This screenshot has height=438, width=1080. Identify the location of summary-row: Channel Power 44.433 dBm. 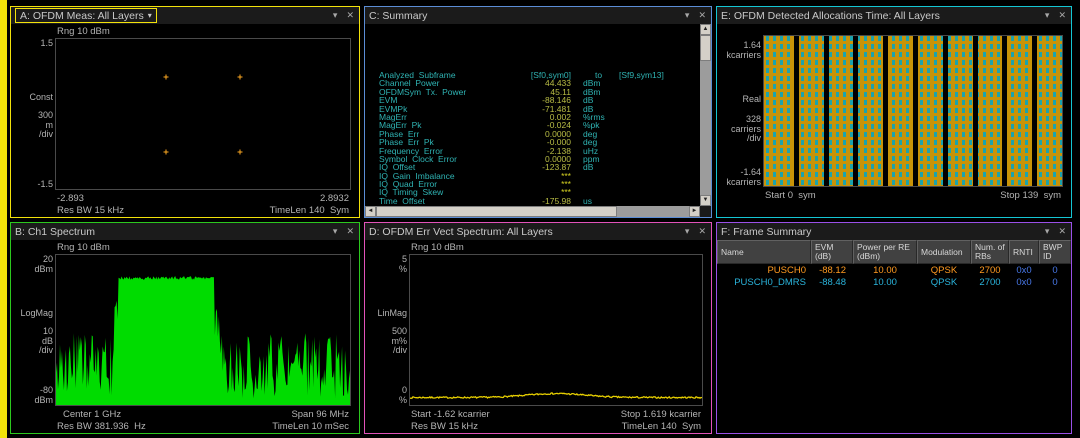
(531, 83).